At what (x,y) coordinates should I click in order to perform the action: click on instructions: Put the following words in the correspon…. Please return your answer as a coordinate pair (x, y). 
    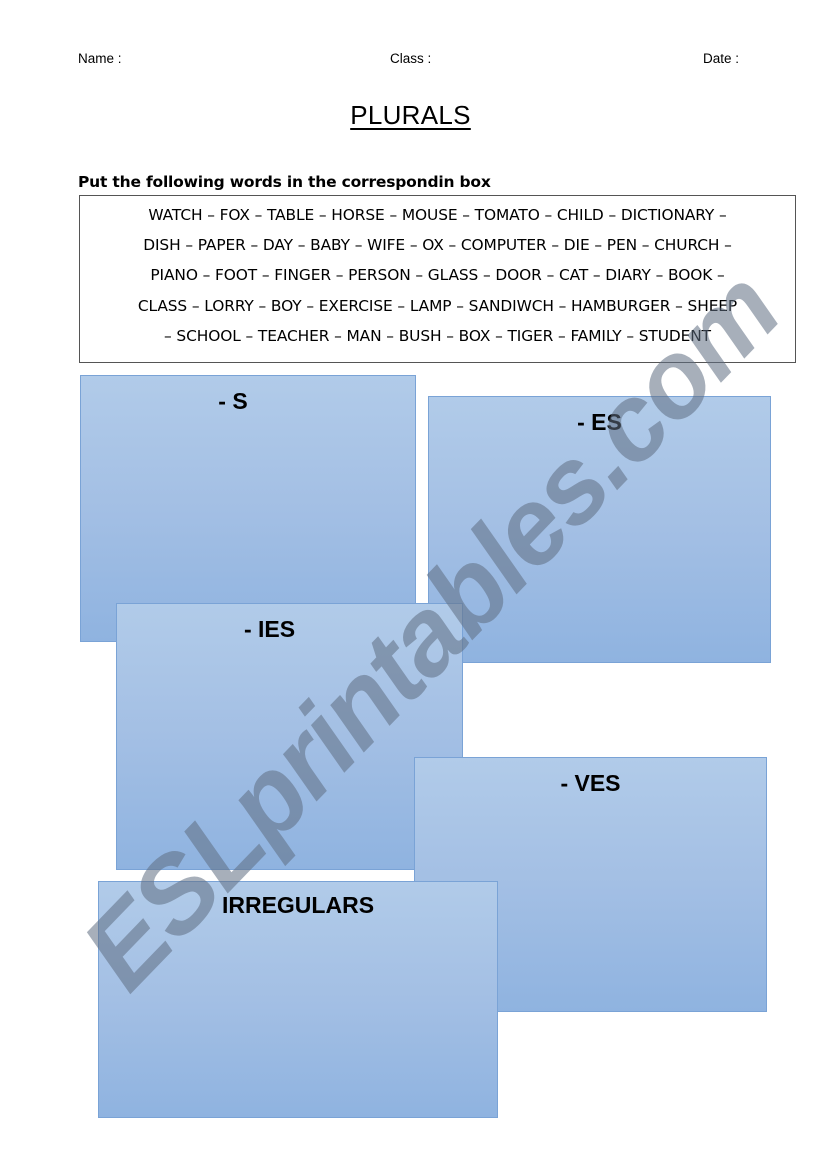
    Looking at the image, I should click on (284, 182).